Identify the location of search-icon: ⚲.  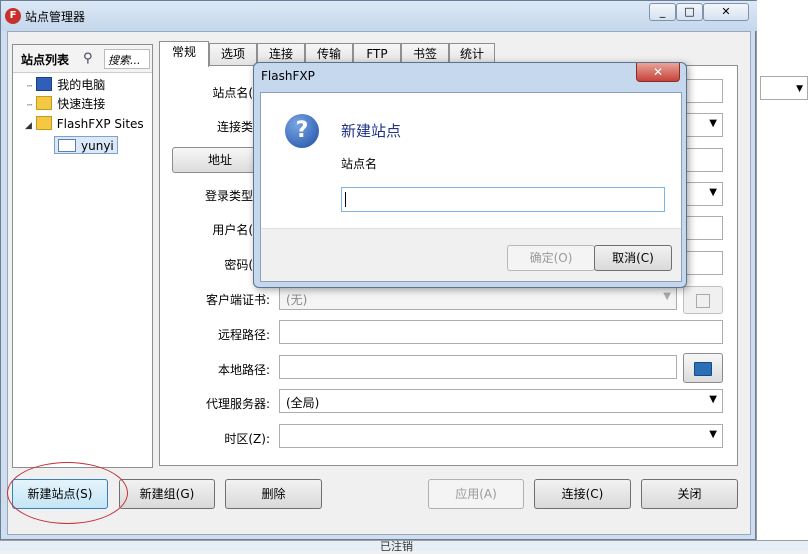
(88, 58).